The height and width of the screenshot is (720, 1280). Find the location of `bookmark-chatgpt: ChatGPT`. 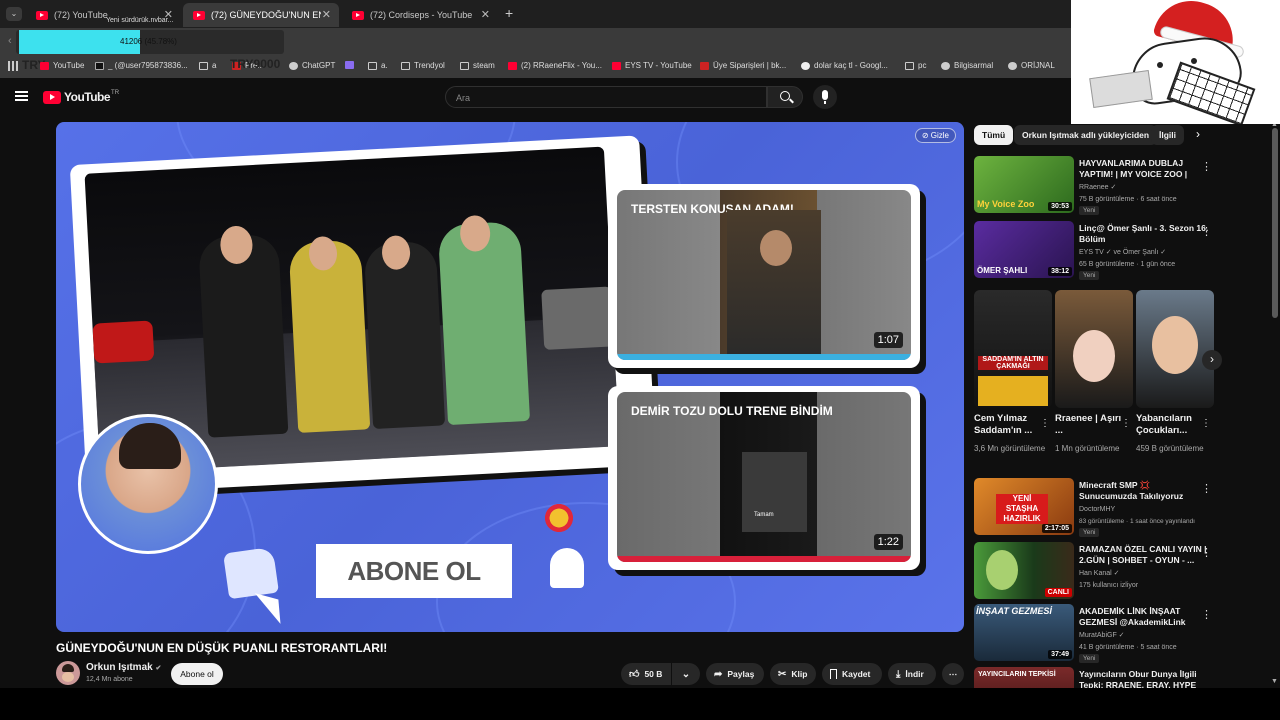

bookmark-chatgpt: ChatGPT is located at coordinates (312, 65).